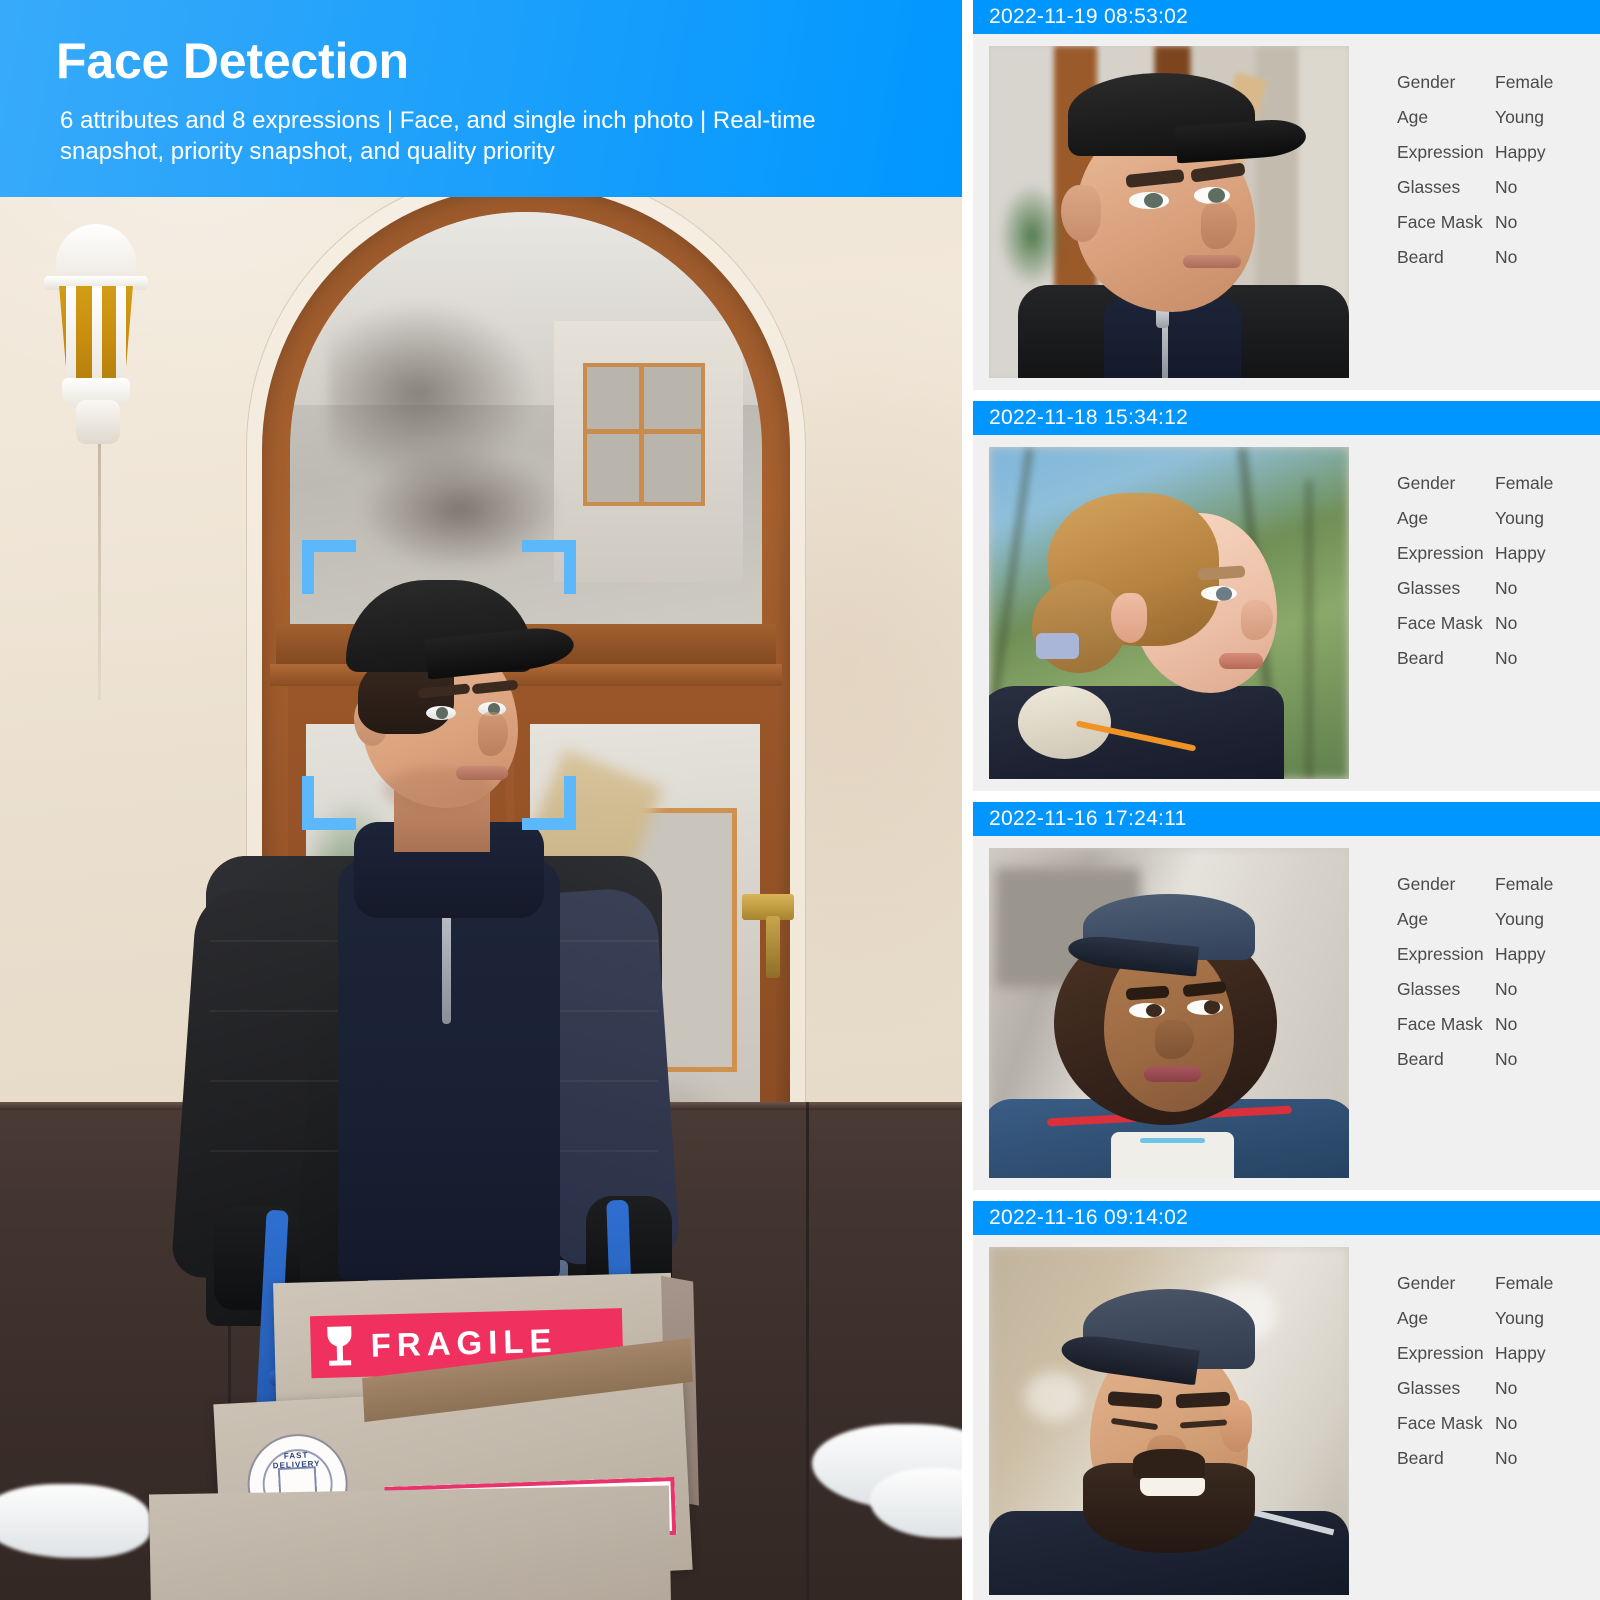 This screenshot has height=1600, width=1600. Describe the element at coordinates (75, 1521) in the screenshot. I see `snow-drift-left` at that location.